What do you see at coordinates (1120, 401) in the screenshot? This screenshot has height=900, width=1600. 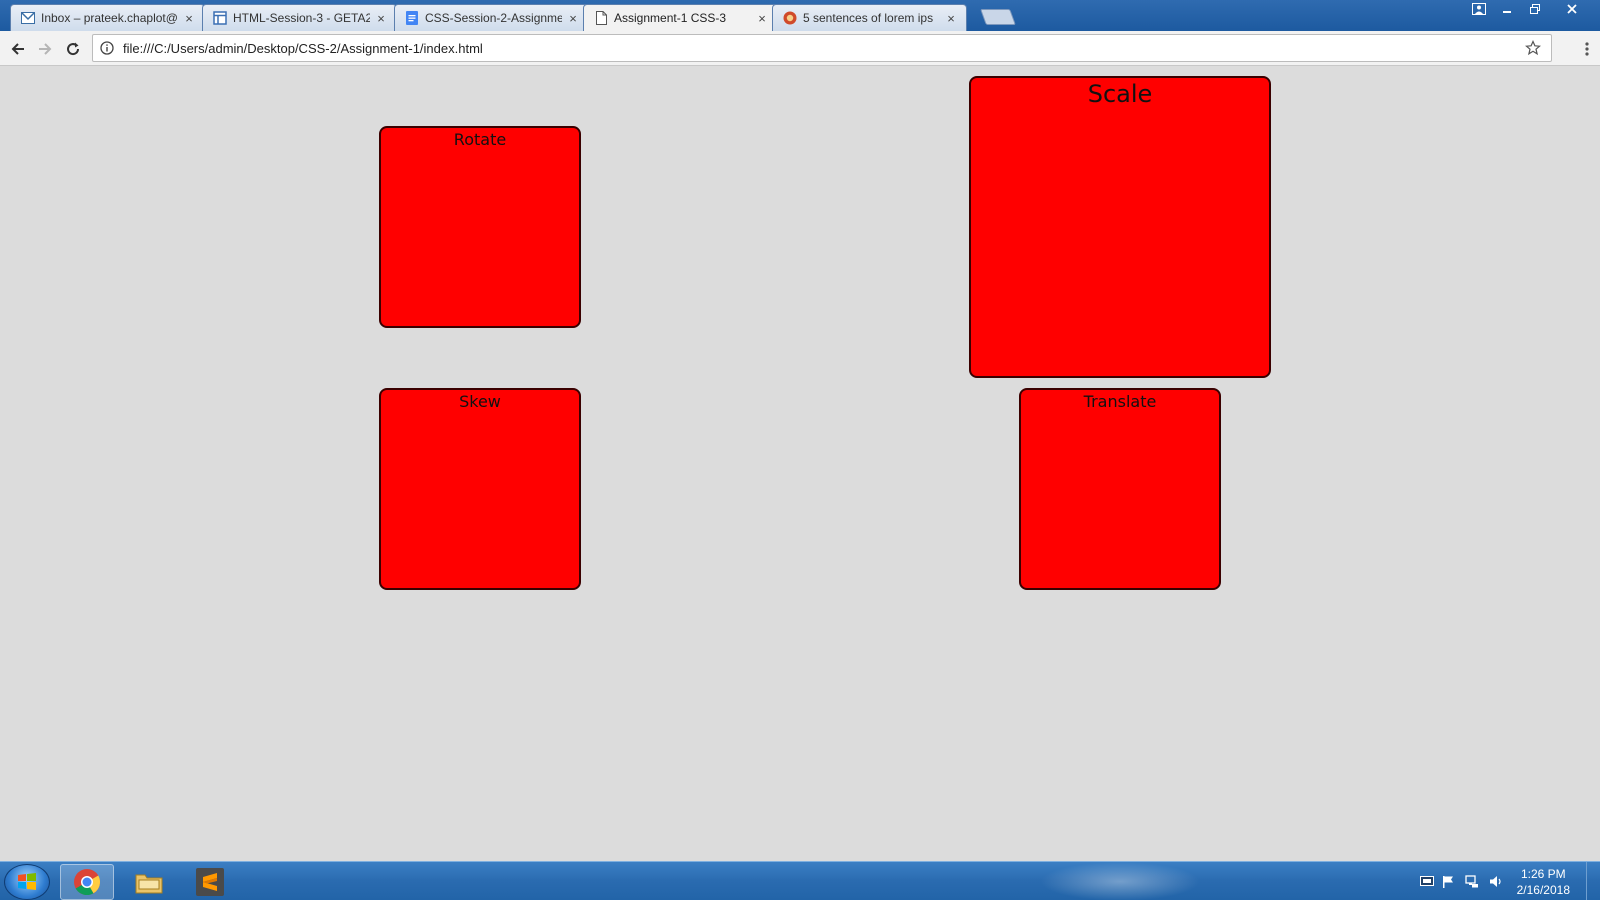 I see `translate-label: Translate` at bounding box center [1120, 401].